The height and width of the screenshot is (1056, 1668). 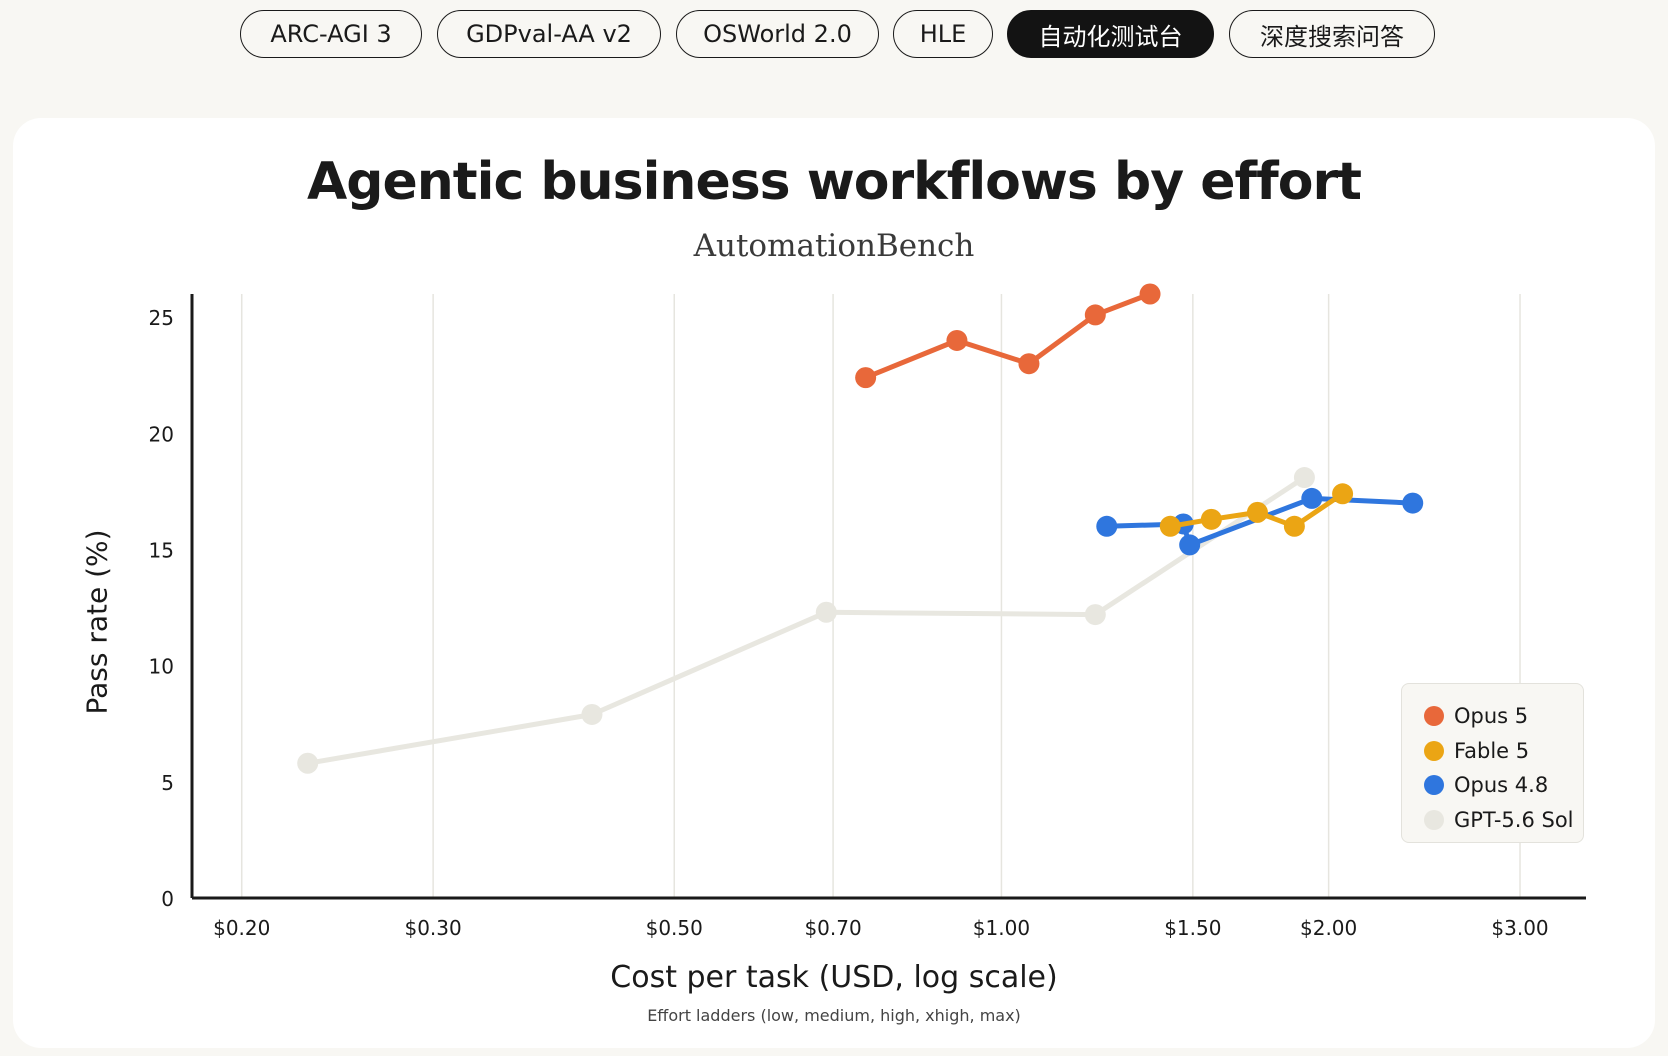 I want to click on legend-item-fable-5: Fable 5, so click(x=1503, y=751).